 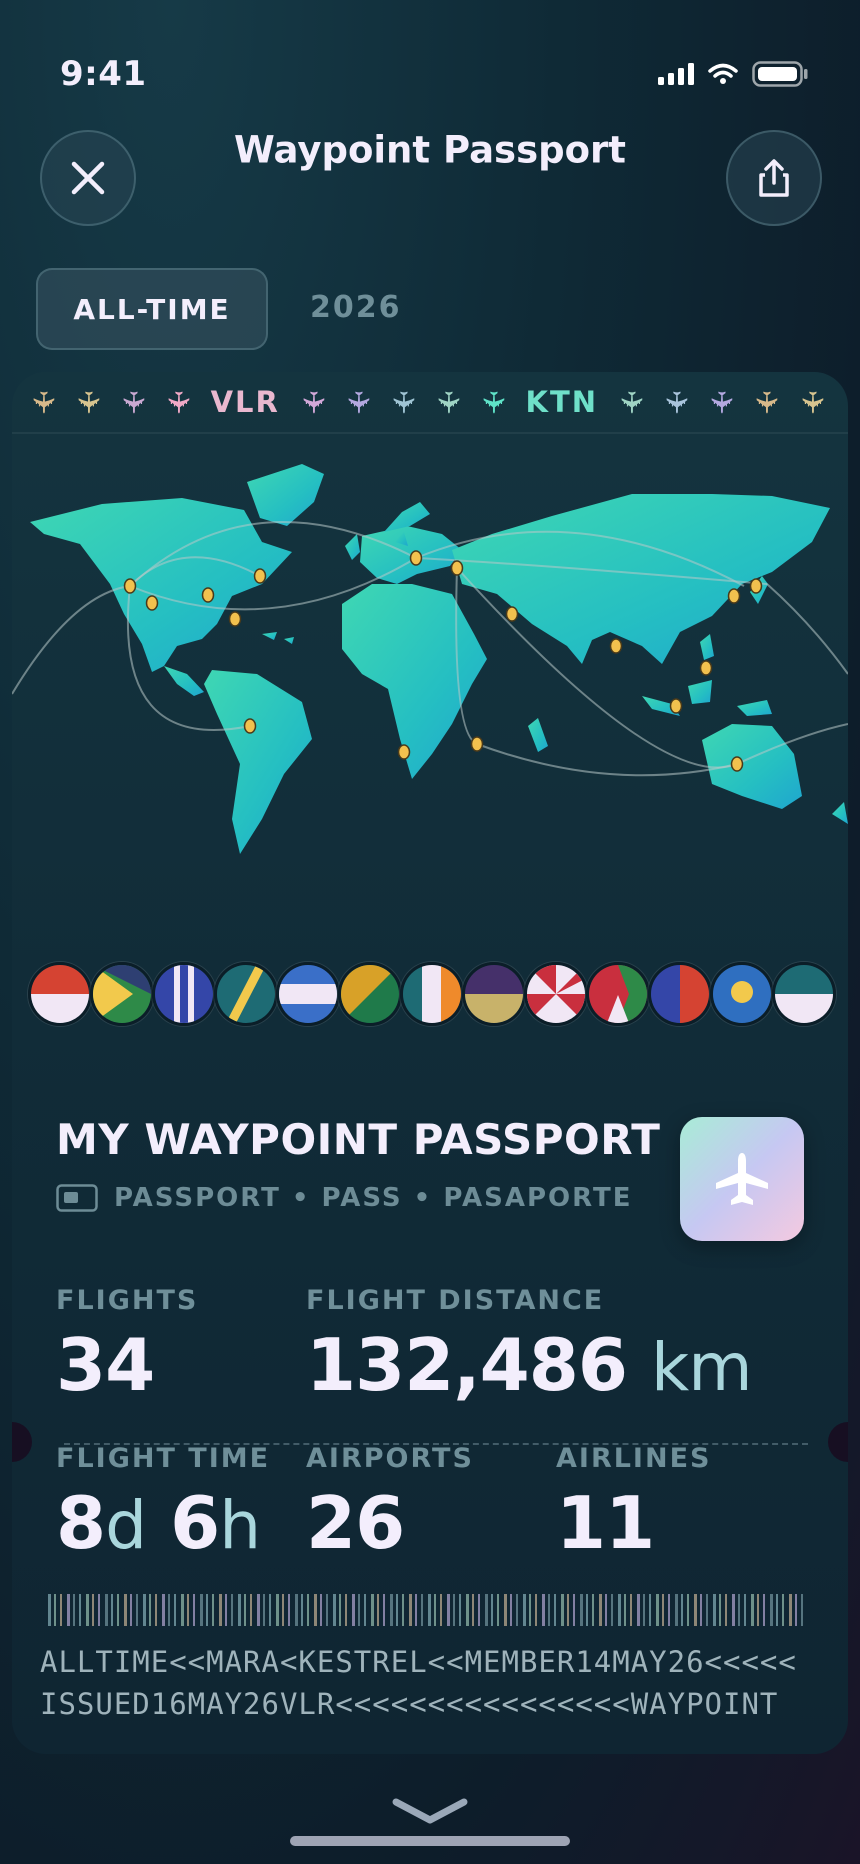 I want to click on flight-time-hours: 6, so click(x=195, y=1523).